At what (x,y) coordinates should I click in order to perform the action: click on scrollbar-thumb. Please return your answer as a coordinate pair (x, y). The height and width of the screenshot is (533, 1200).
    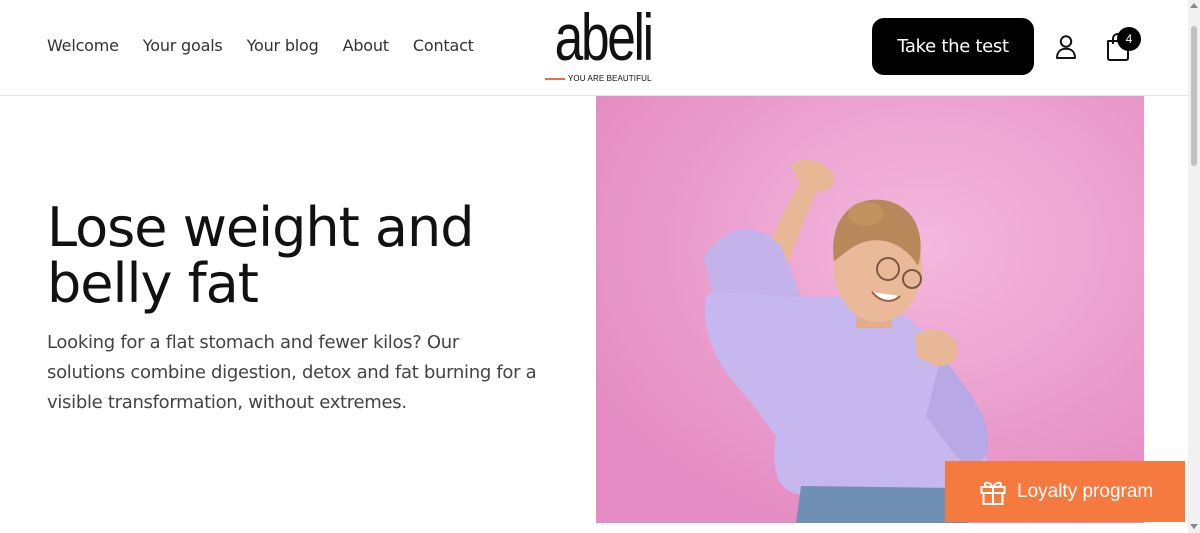
    Looking at the image, I should click on (1194, 96).